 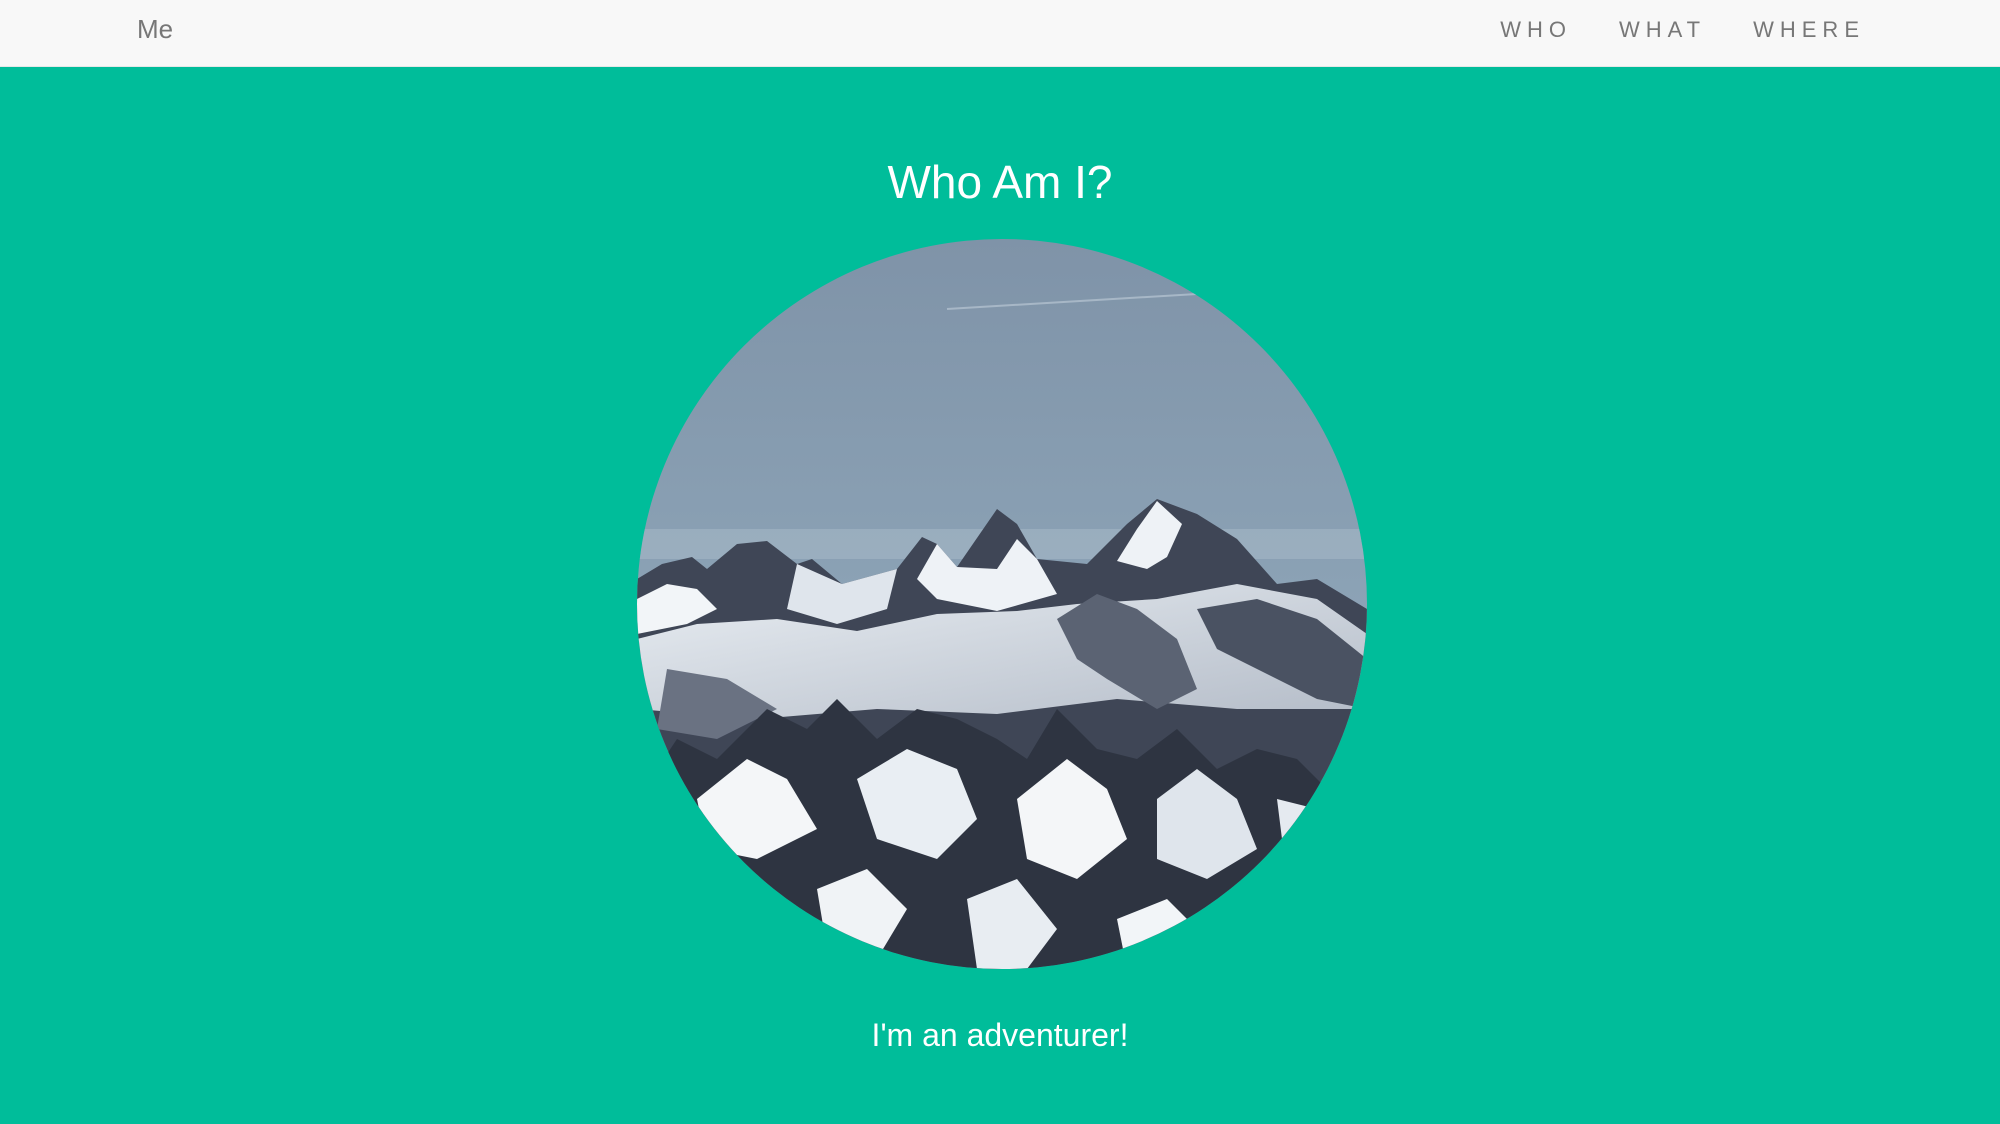 I want to click on navbar: Me WHO WHAT WHERE, so click(x=1000, y=33).